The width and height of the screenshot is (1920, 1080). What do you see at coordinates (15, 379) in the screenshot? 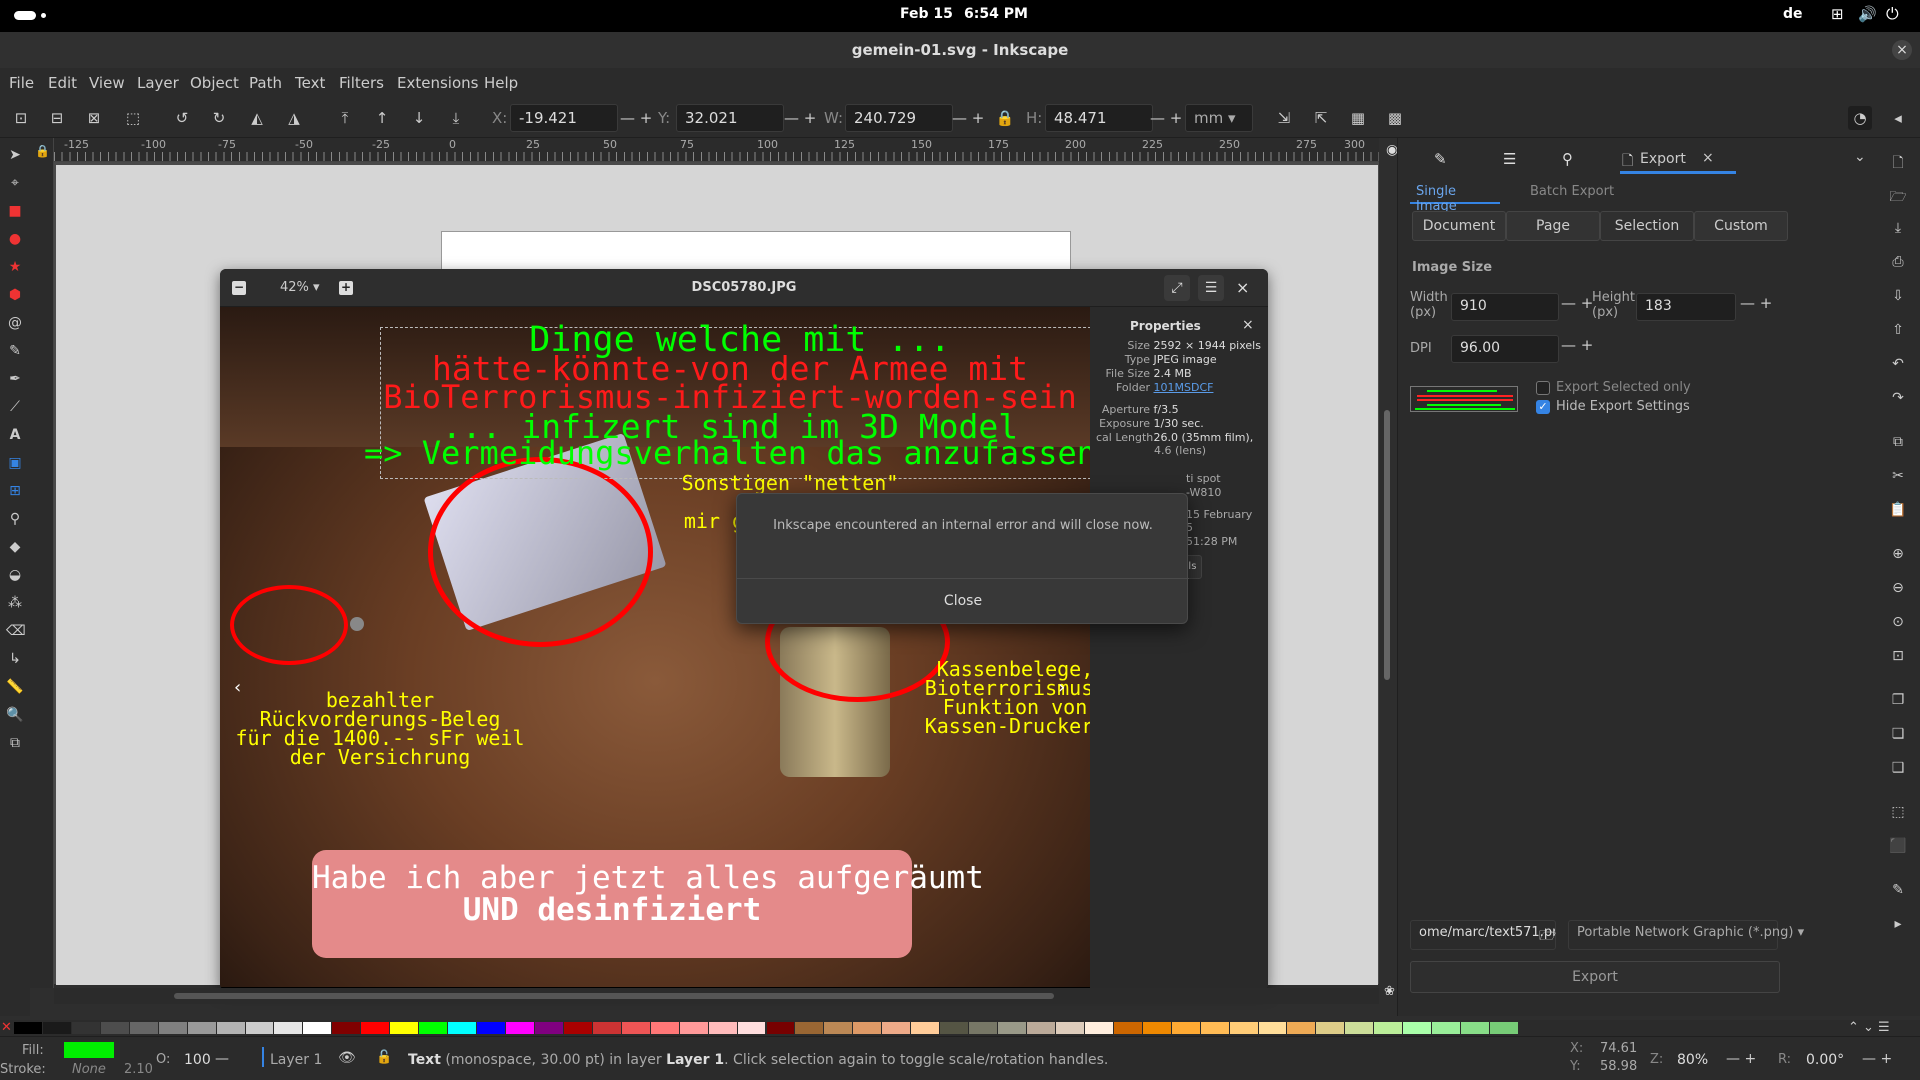
I see `pen-tool-icon: ✒` at bounding box center [15, 379].